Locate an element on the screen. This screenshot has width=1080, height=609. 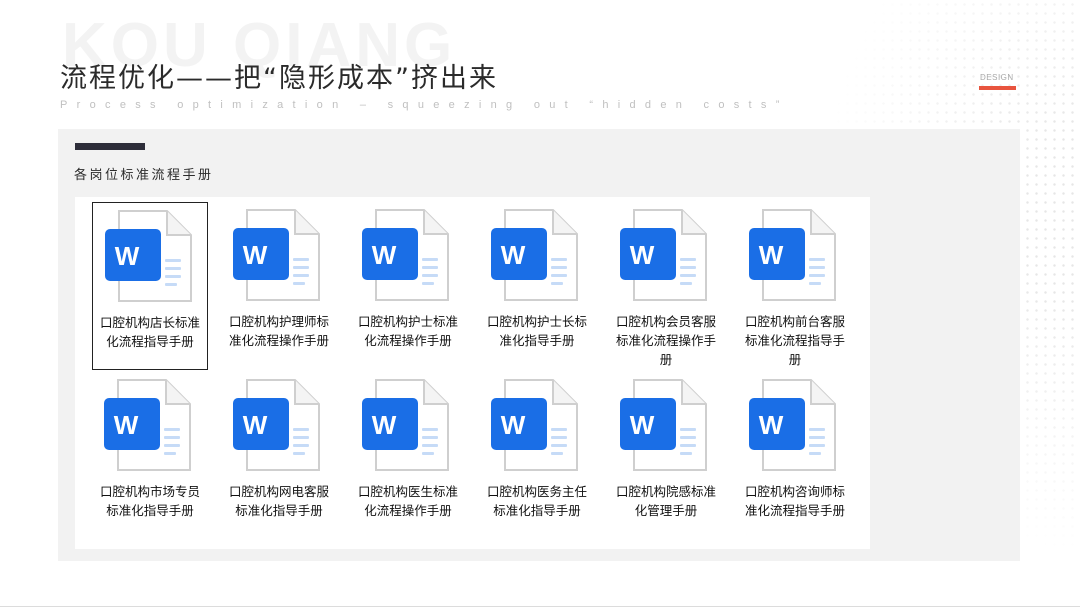
file-item: W 口腔机构店长标准化流程指导手册 is located at coordinates (150, 286).